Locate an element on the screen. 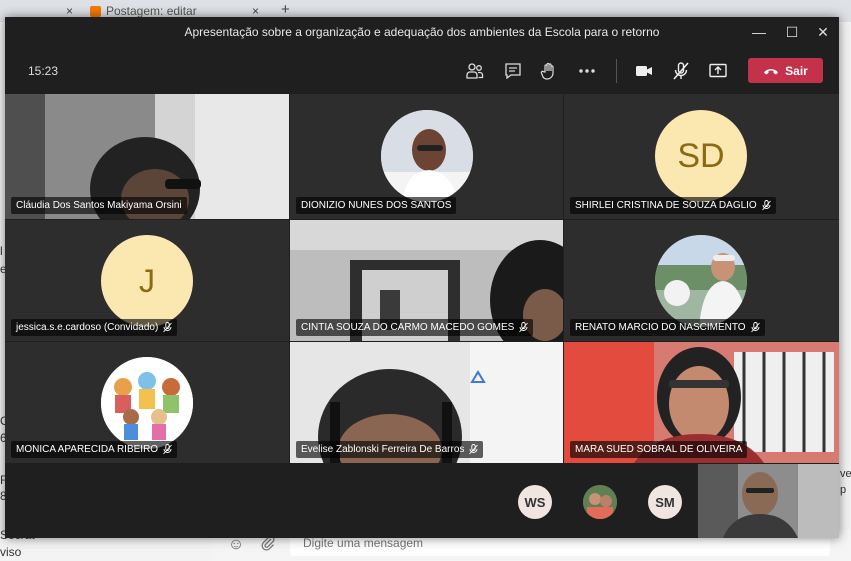 This screenshot has height=561, width=851. message-placeholder: Digite uma mensagem is located at coordinates (363, 543).